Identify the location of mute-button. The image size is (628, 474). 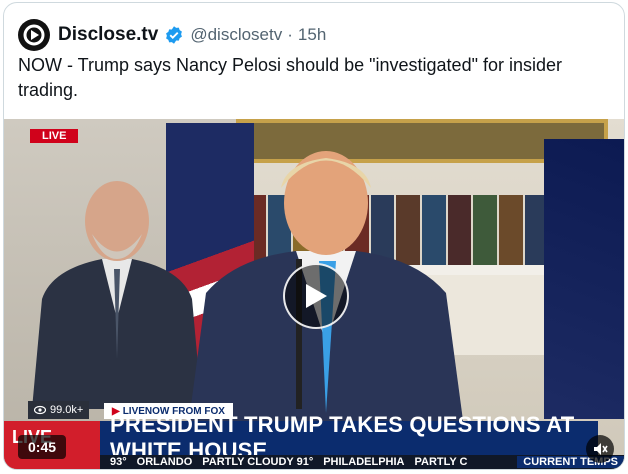
(600, 449).